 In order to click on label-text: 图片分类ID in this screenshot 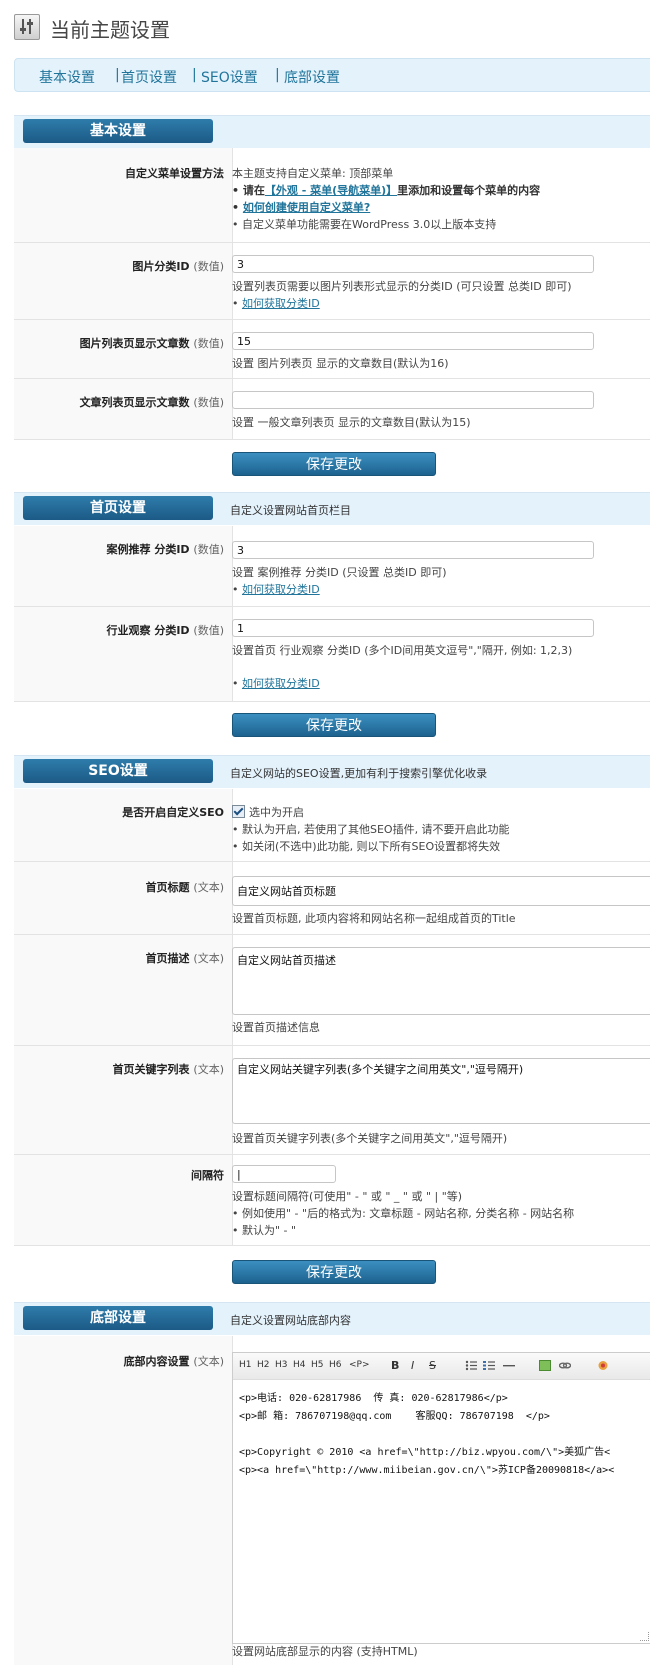, I will do `click(161, 266)`.